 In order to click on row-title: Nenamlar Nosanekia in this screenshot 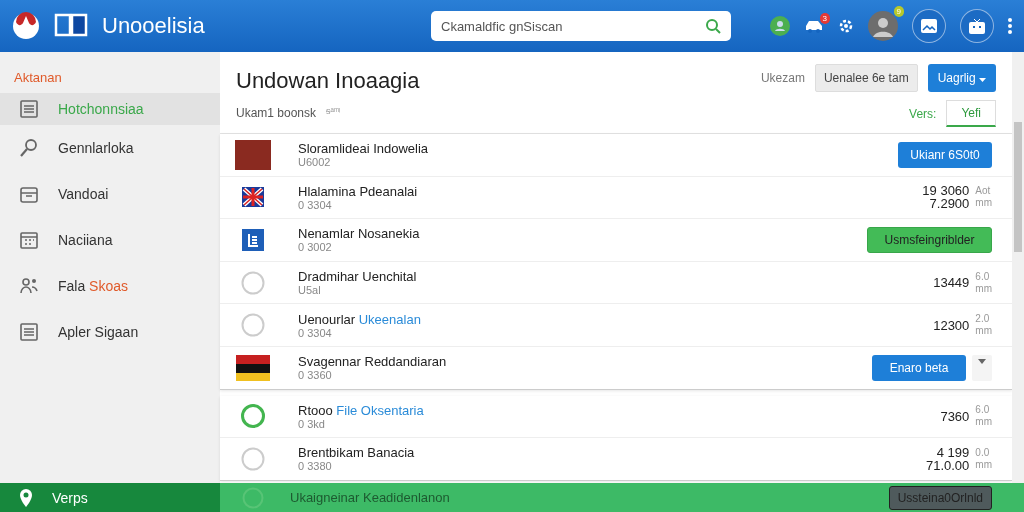, I will do `click(359, 234)`.